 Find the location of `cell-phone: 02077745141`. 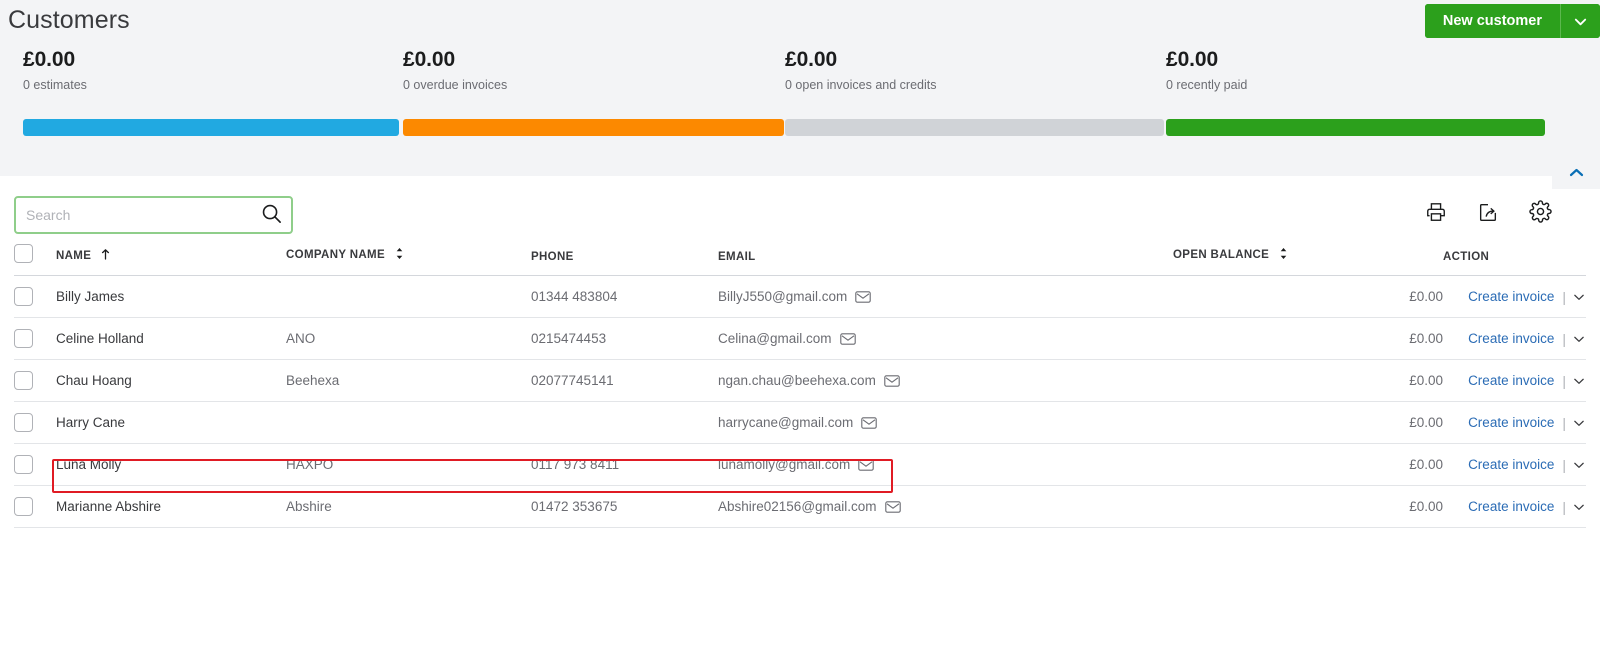

cell-phone: 02077745141 is located at coordinates (572, 380).